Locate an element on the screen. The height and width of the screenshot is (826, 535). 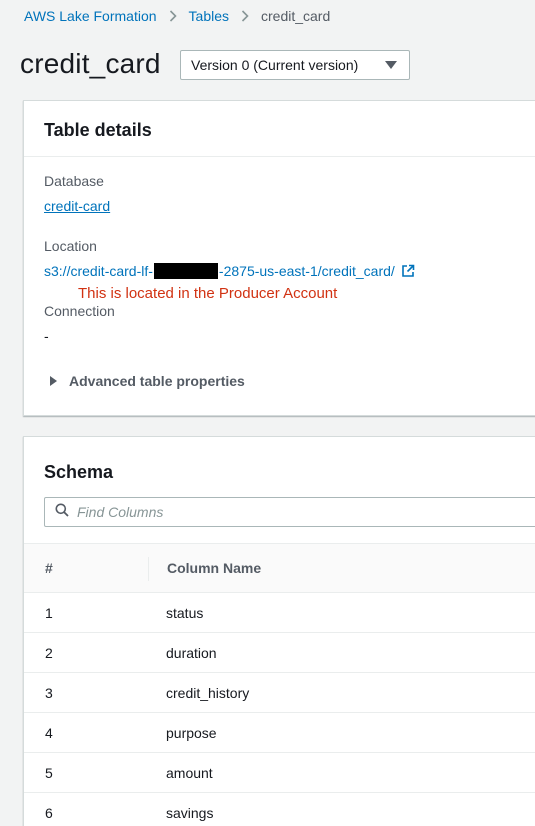
advanced-properties-toggle: Advanced table properties is located at coordinates (147, 381).